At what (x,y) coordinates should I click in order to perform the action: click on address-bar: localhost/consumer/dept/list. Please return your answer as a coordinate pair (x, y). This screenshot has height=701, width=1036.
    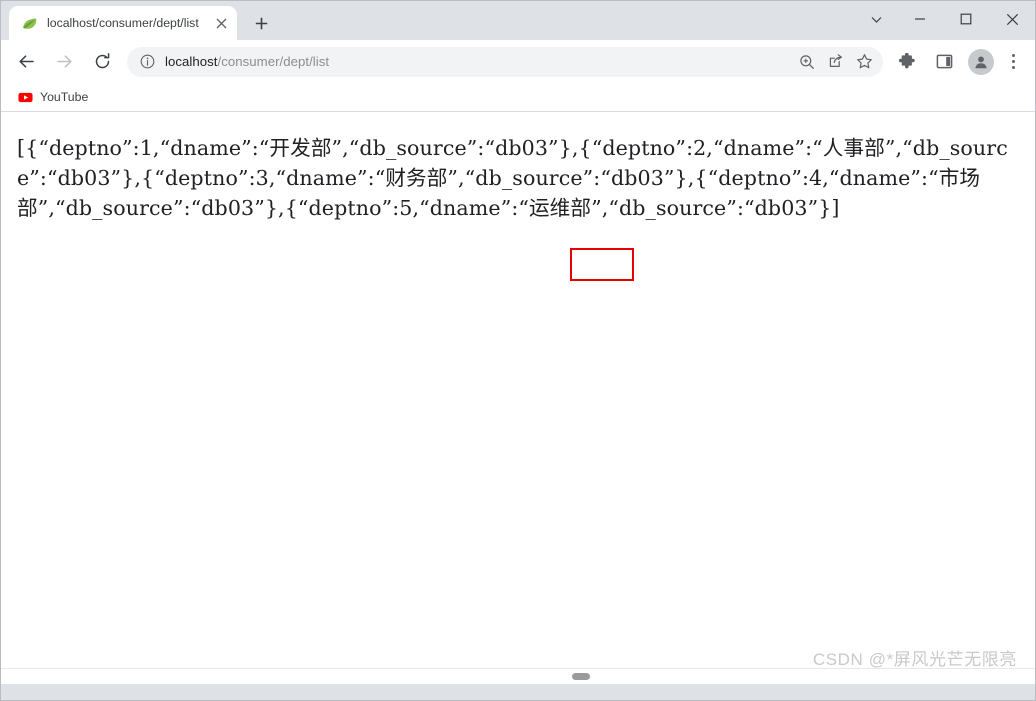
    Looking at the image, I should click on (505, 61).